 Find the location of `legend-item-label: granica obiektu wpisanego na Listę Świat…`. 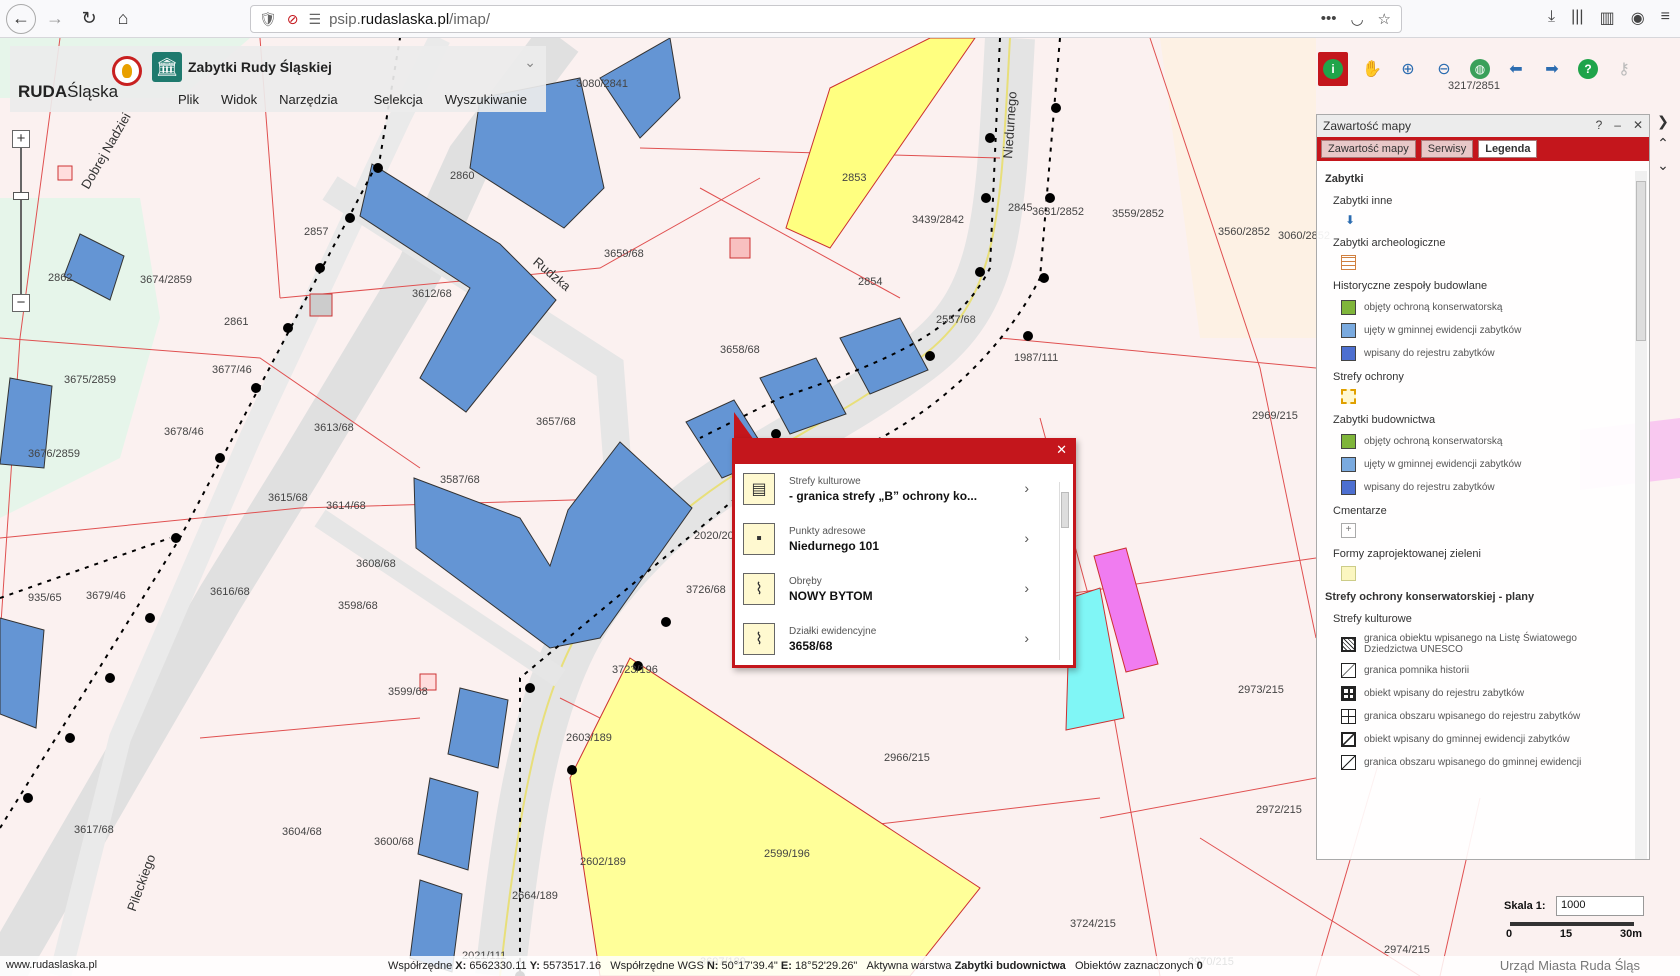

legend-item-label: granica obiektu wpisanego na Listę Świat… is located at coordinates (1470, 644).